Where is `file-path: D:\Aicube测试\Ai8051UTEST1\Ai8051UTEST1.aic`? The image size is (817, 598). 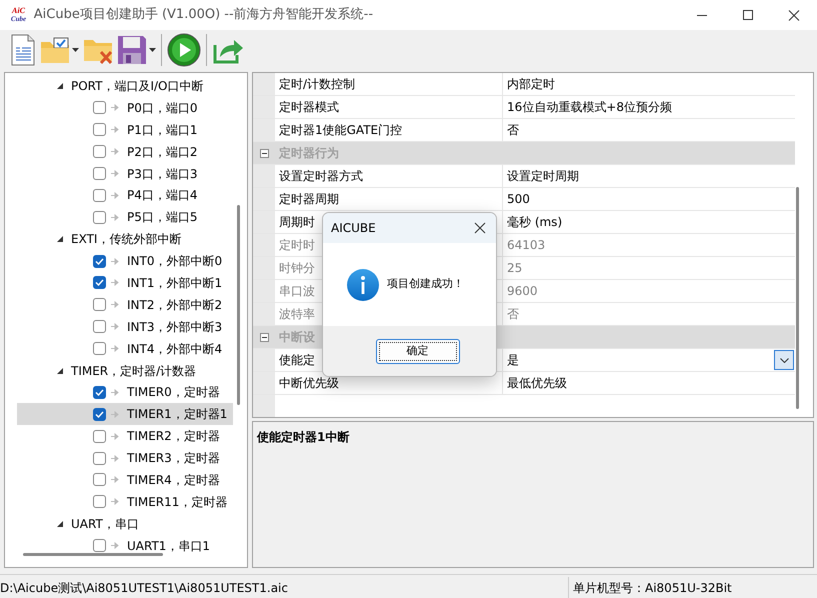
file-path: D:\Aicube测试\Ai8051UTEST1\Ai8051UTEST1.aic is located at coordinates (144, 588).